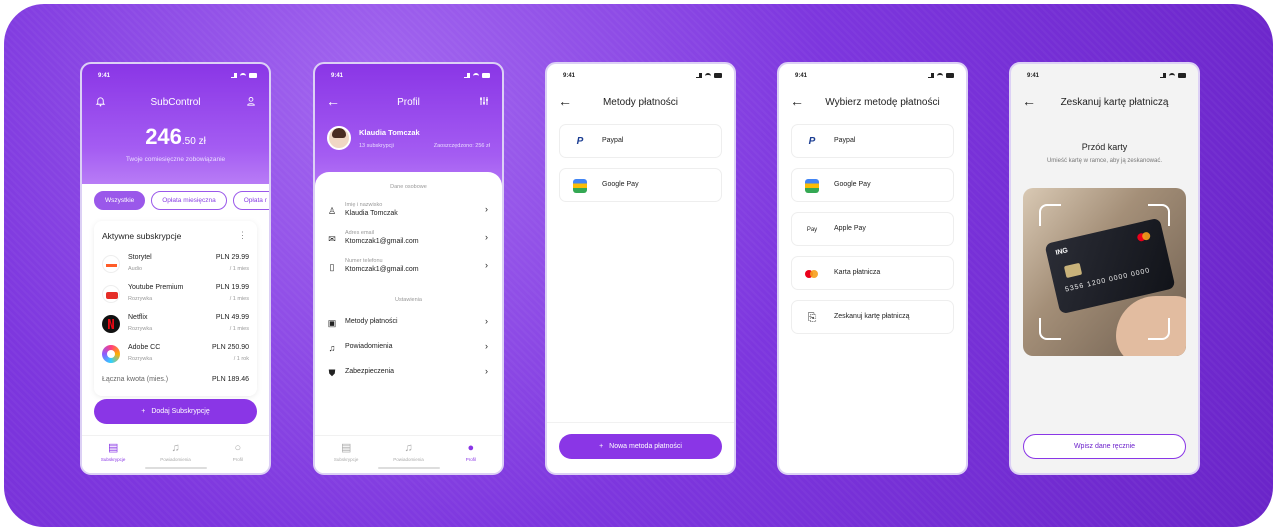 The width and height of the screenshot is (1277, 531). I want to click on adobe-logo, so click(111, 354).